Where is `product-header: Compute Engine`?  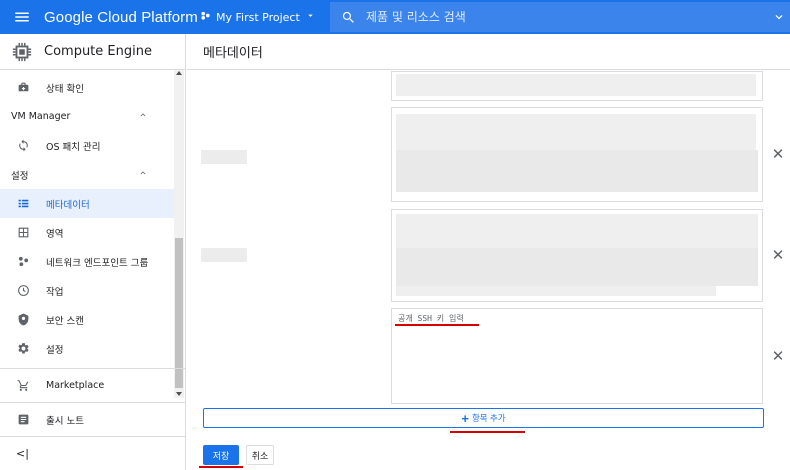 product-header: Compute Engine is located at coordinates (92, 52).